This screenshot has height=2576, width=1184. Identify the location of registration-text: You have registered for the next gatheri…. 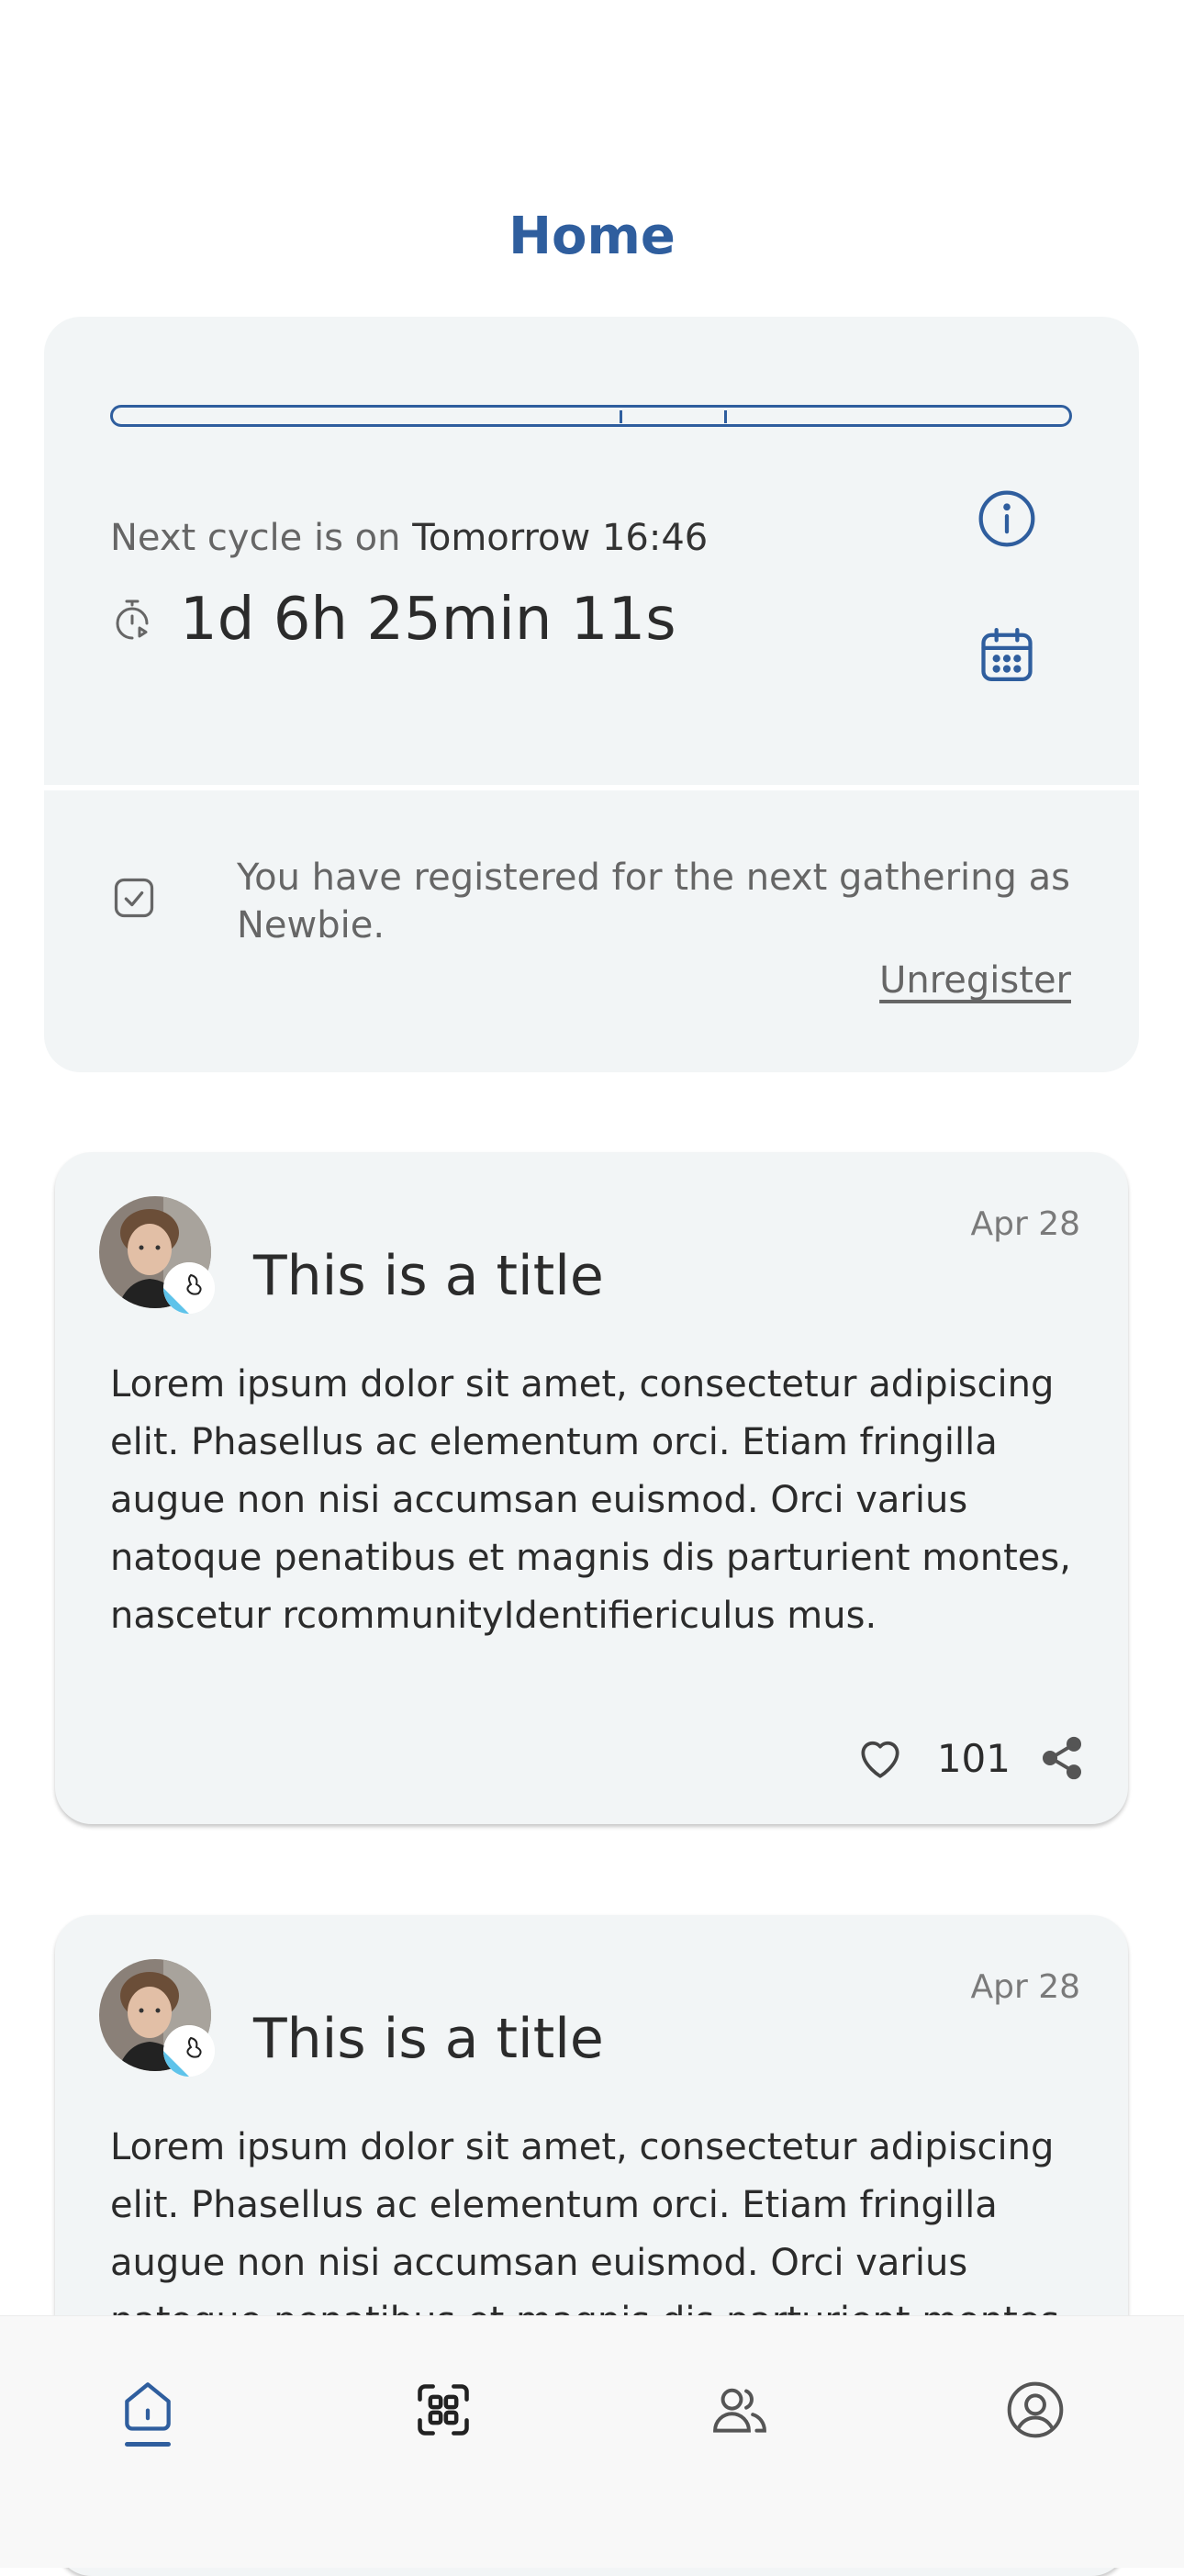
(653, 901).